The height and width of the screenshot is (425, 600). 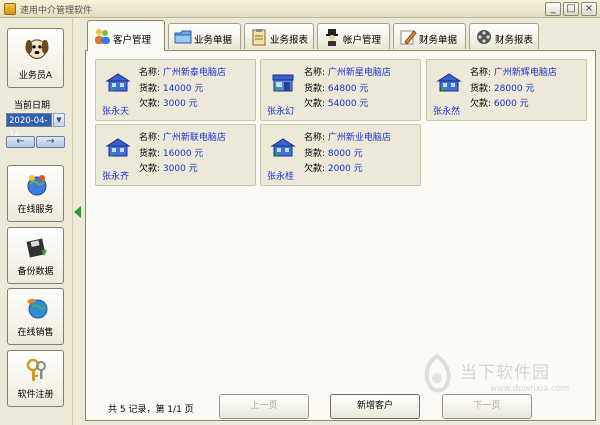 What do you see at coordinates (281, 177) in the screenshot?
I see `contact-name: 张永桂` at bounding box center [281, 177].